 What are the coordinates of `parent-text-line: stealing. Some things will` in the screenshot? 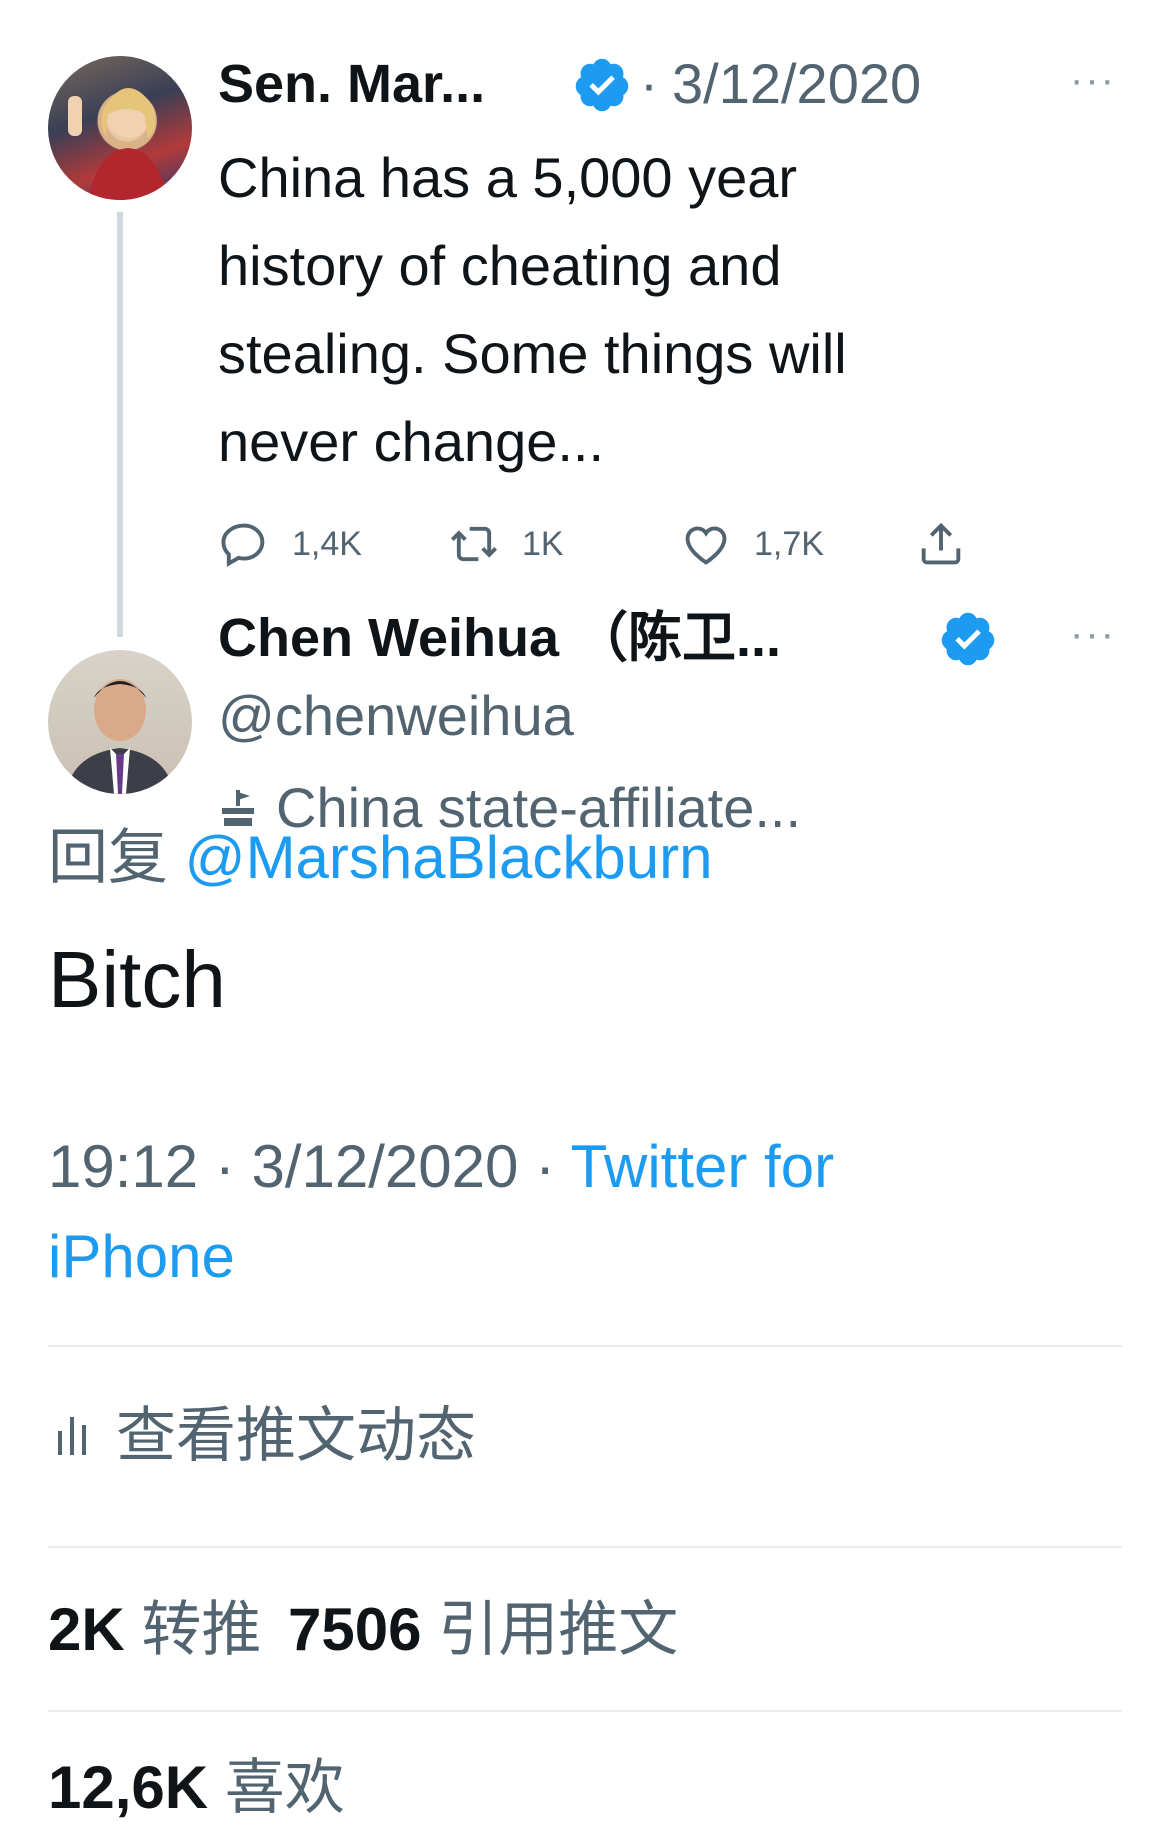 It's located at (532, 353).